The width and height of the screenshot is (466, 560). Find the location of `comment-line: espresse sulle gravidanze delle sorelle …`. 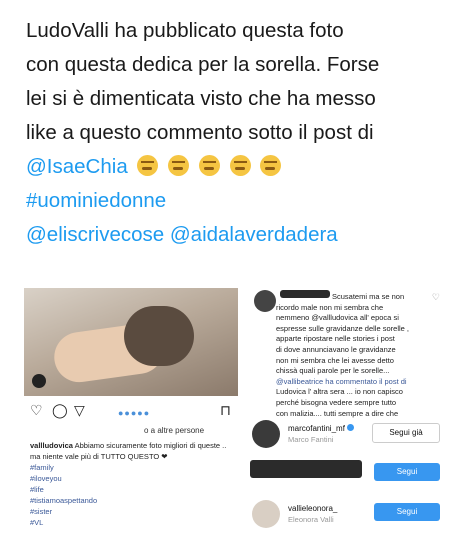

comment-line: espresse sulle gravidanze delle sorelle … is located at coordinates (342, 328).